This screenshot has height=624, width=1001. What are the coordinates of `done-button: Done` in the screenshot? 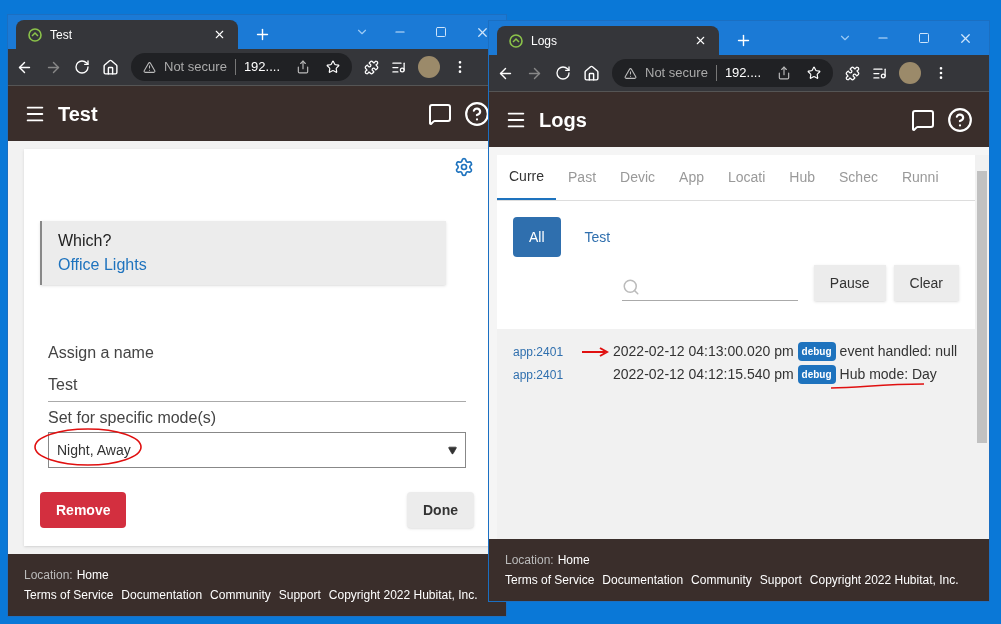 It's located at (440, 510).